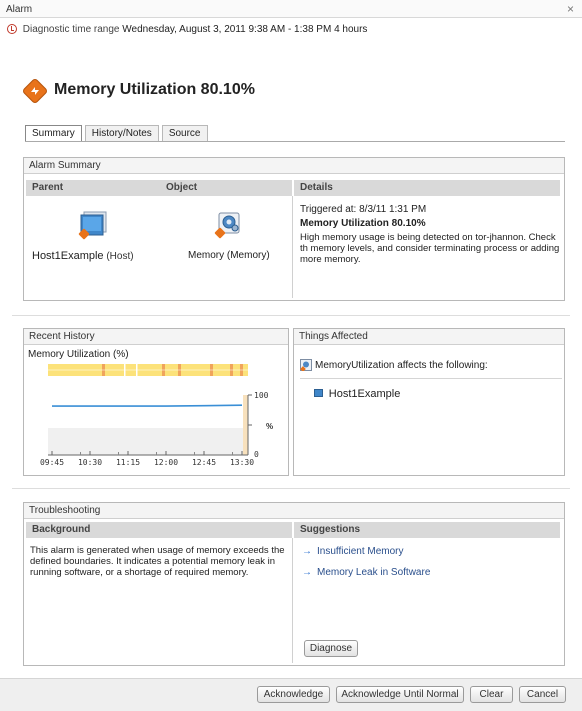 The width and height of the screenshot is (582, 711). Describe the element at coordinates (491, 694) in the screenshot. I see `clear-button: Clear` at that location.